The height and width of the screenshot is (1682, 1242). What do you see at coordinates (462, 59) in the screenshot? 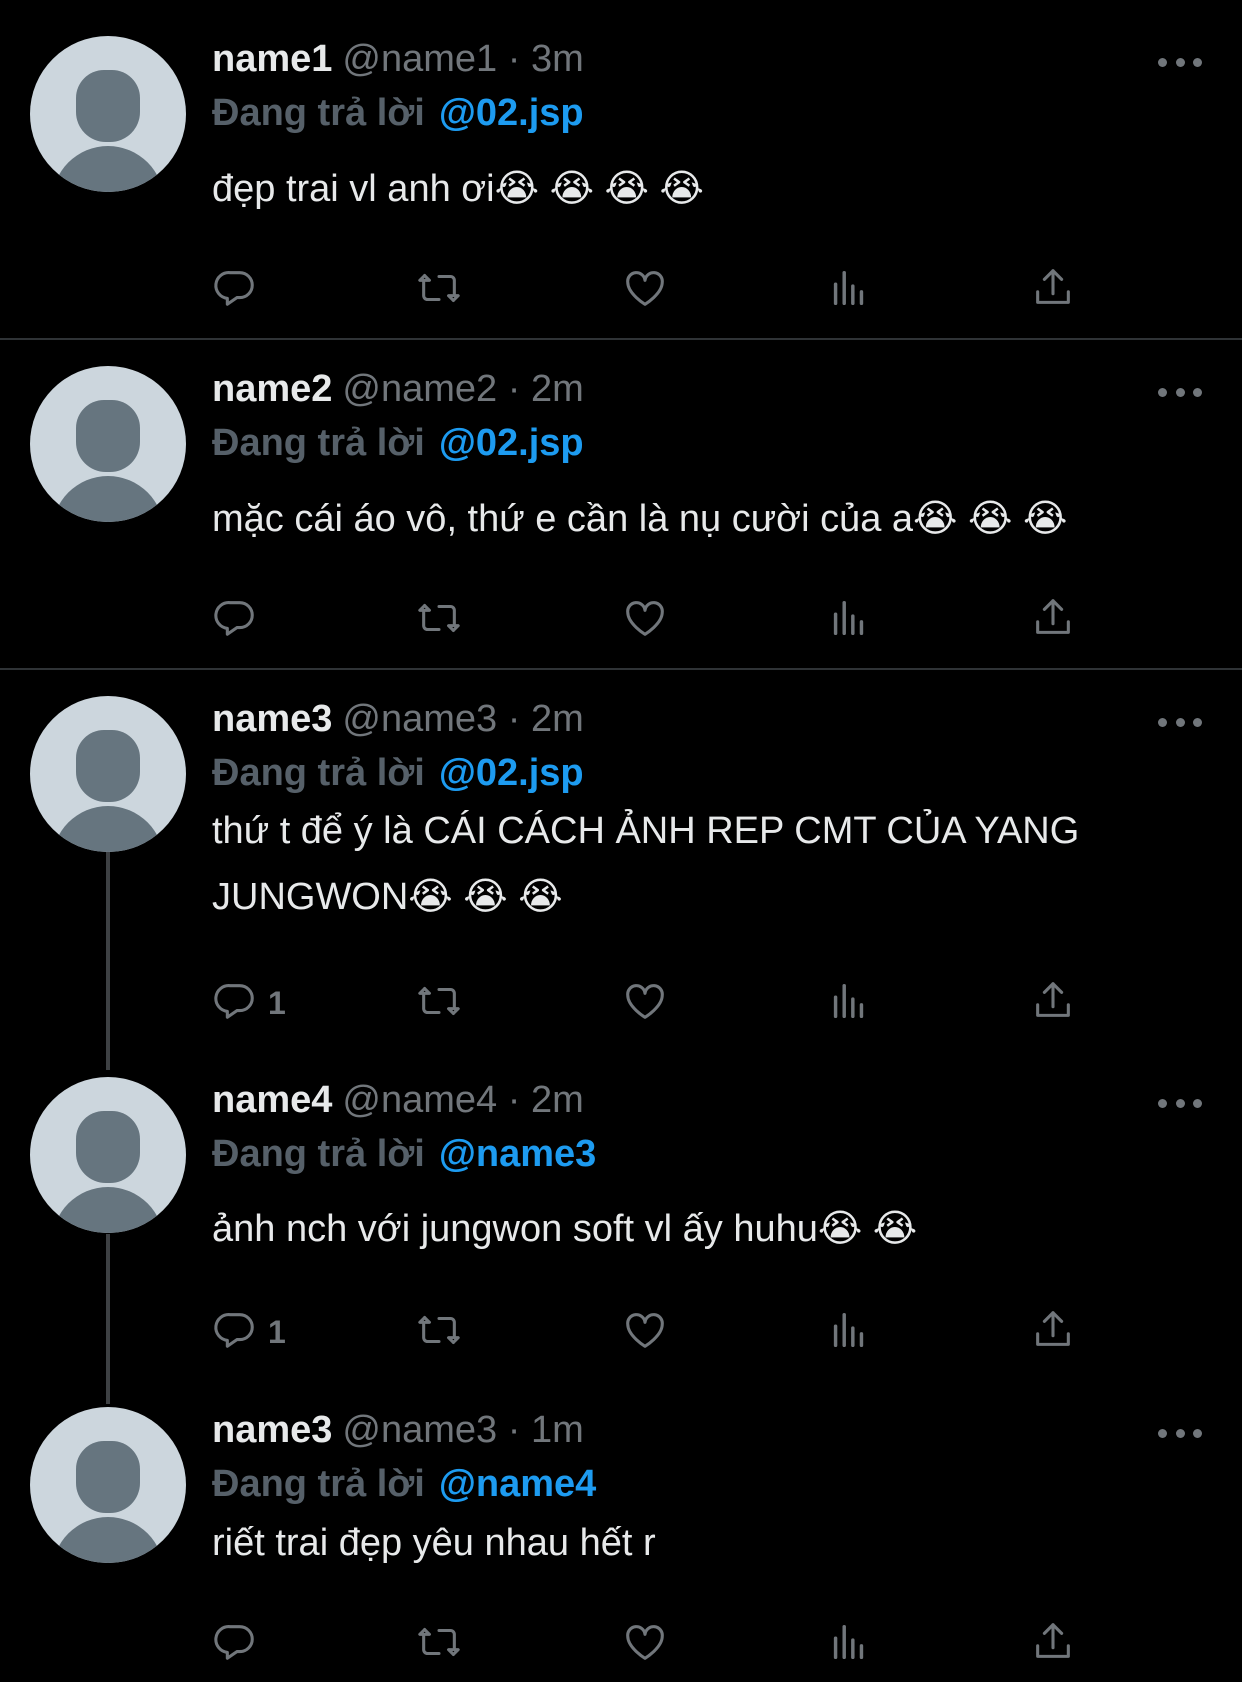
I see `handle-and-time: @name1 · 3m` at bounding box center [462, 59].